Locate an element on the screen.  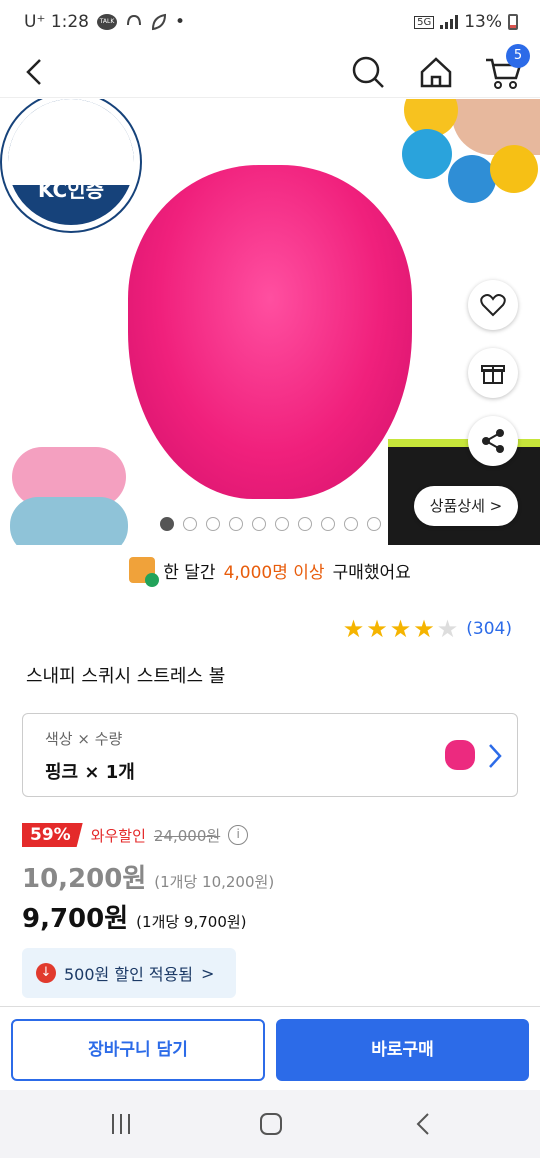
final-price-row: 9,700원 (1개당 9,700원) is located at coordinates (134, 916).